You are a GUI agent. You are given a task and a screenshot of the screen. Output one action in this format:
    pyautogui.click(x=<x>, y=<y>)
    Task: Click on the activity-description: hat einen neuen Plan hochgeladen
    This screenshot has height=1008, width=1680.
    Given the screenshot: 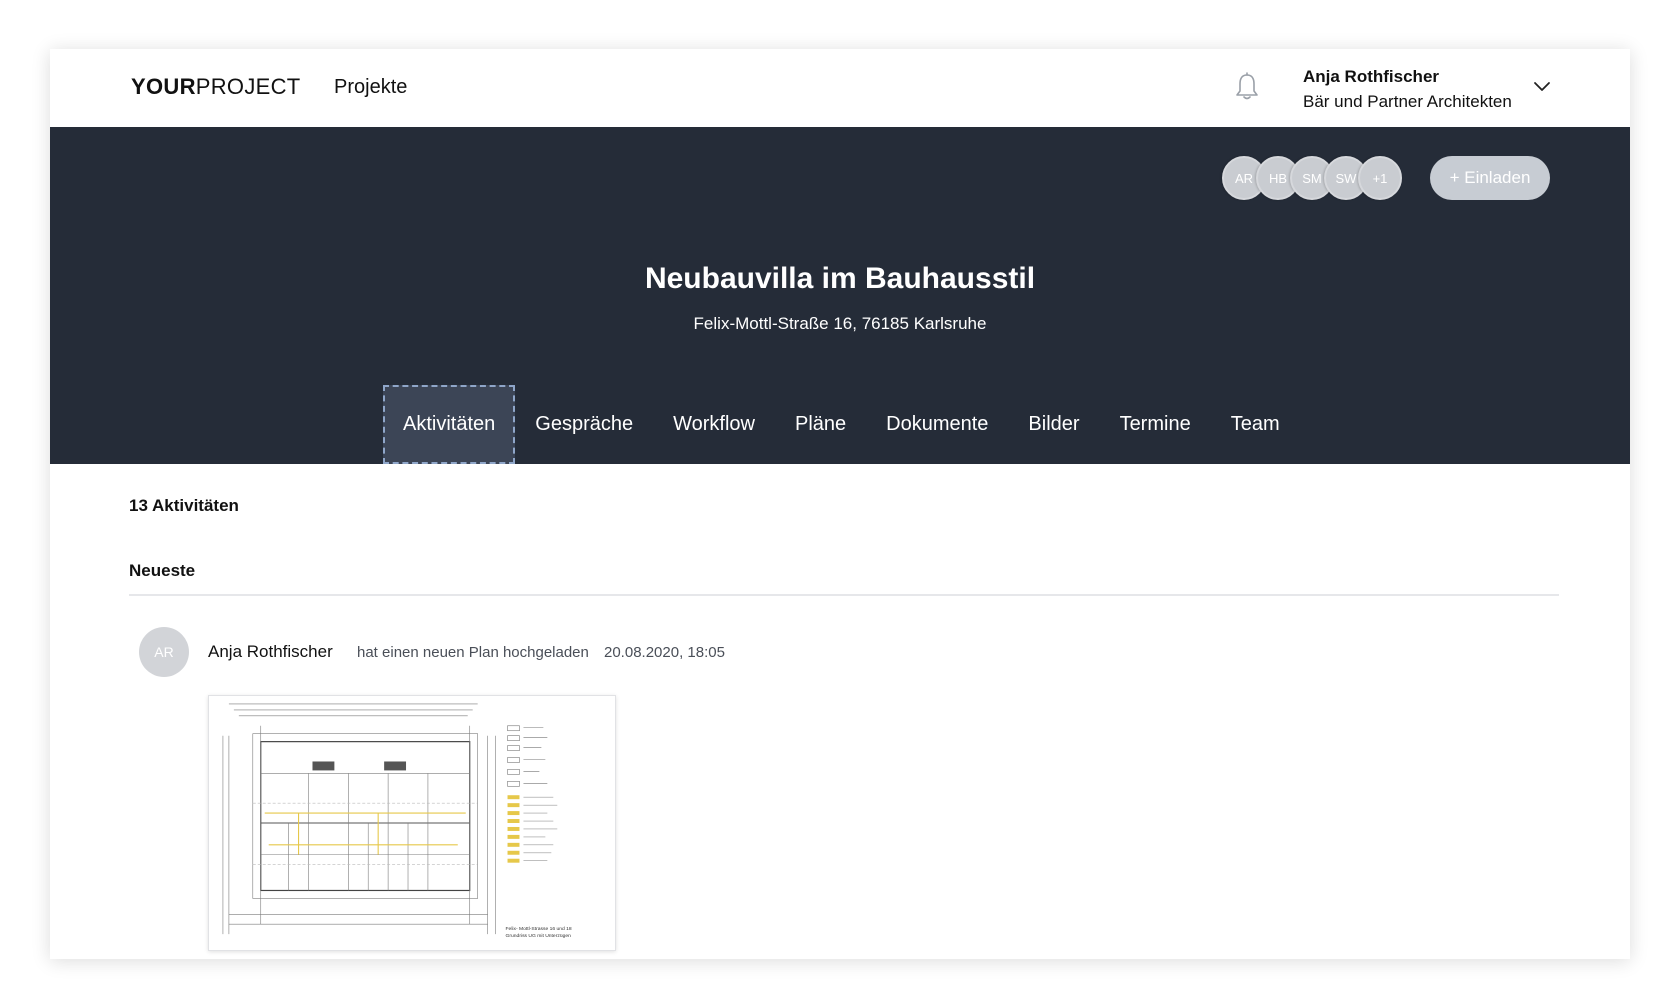 What is the action you would take?
    pyautogui.click(x=473, y=652)
    